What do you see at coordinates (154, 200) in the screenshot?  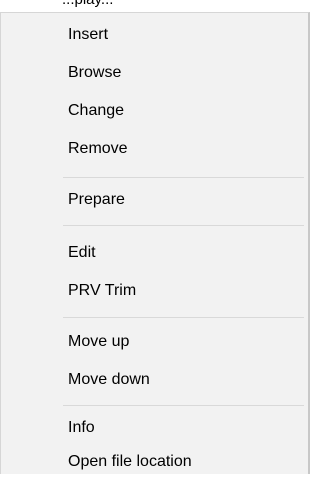 I see `menu-item-prepare: Prepare` at bounding box center [154, 200].